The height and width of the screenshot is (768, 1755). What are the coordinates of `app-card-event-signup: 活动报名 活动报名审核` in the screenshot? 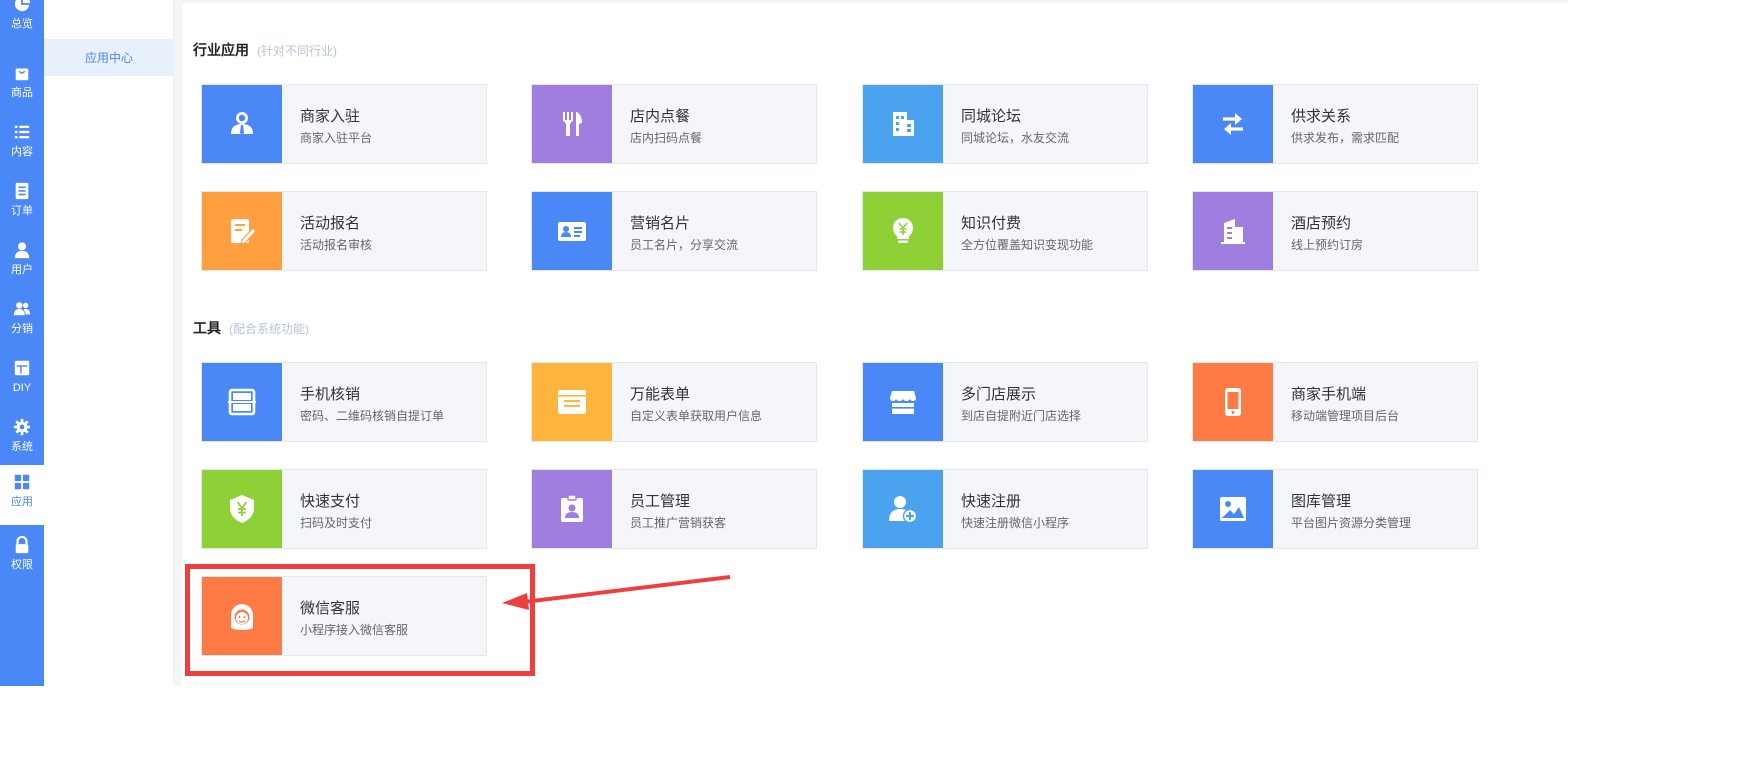 It's located at (344, 231).